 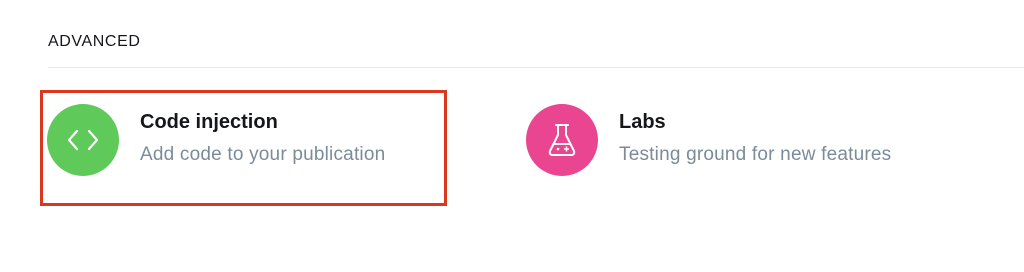 I want to click on labs-text: Labs Testing ground for new features, so click(x=755, y=139).